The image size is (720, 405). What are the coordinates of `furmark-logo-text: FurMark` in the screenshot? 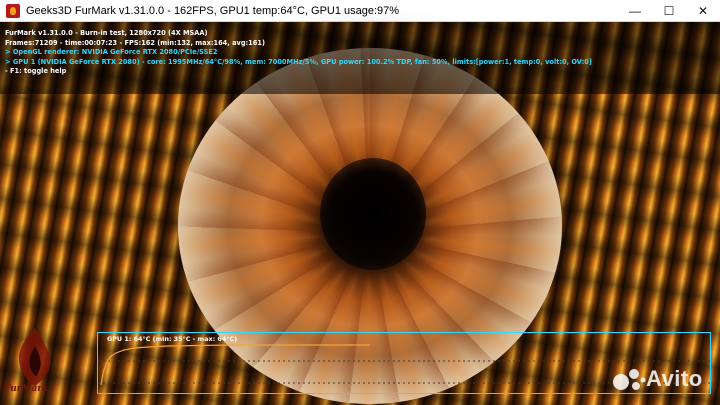 It's located at (26, 389).